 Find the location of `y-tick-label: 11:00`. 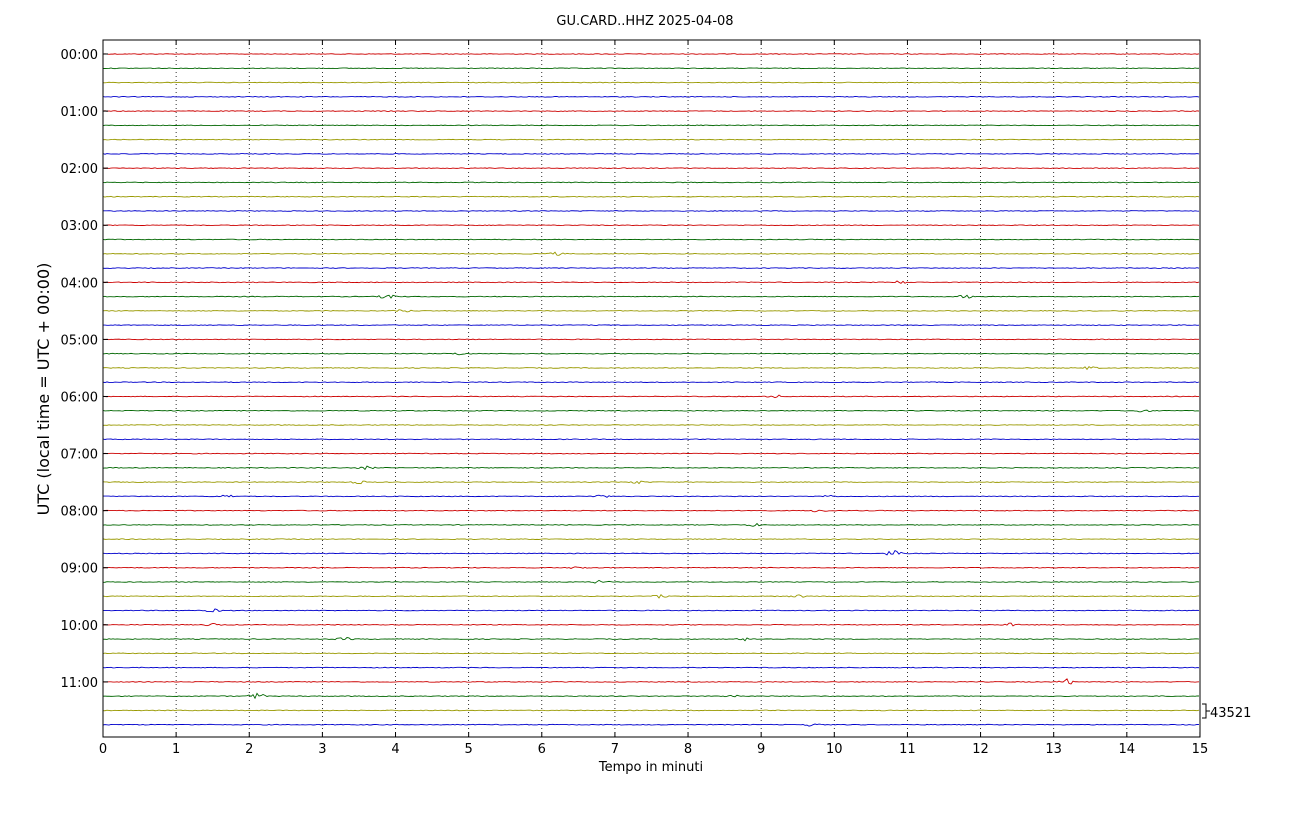

y-tick-label: 11:00 is located at coordinates (79, 683).